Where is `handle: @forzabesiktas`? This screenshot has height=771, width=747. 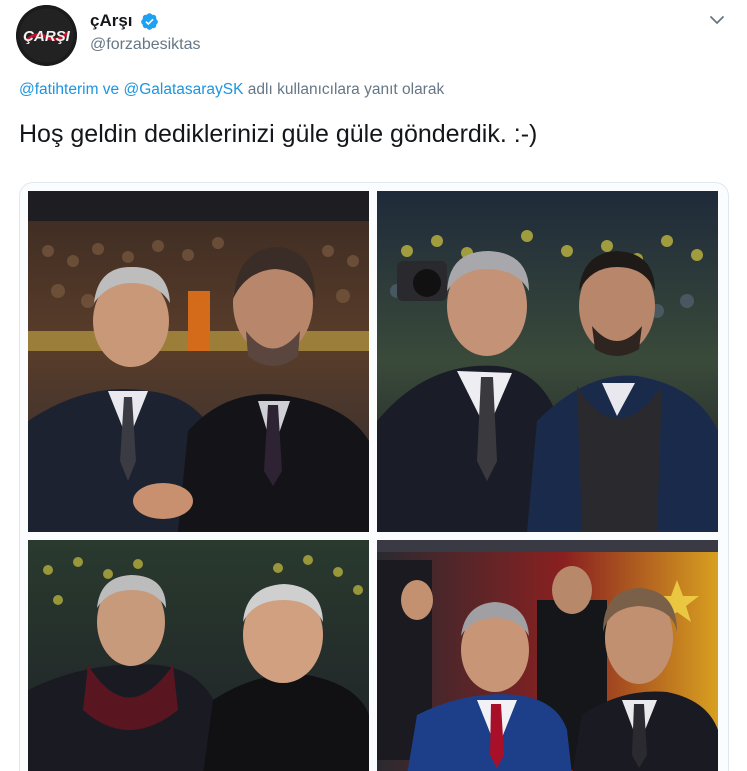 handle: @forzabesiktas is located at coordinates (145, 45).